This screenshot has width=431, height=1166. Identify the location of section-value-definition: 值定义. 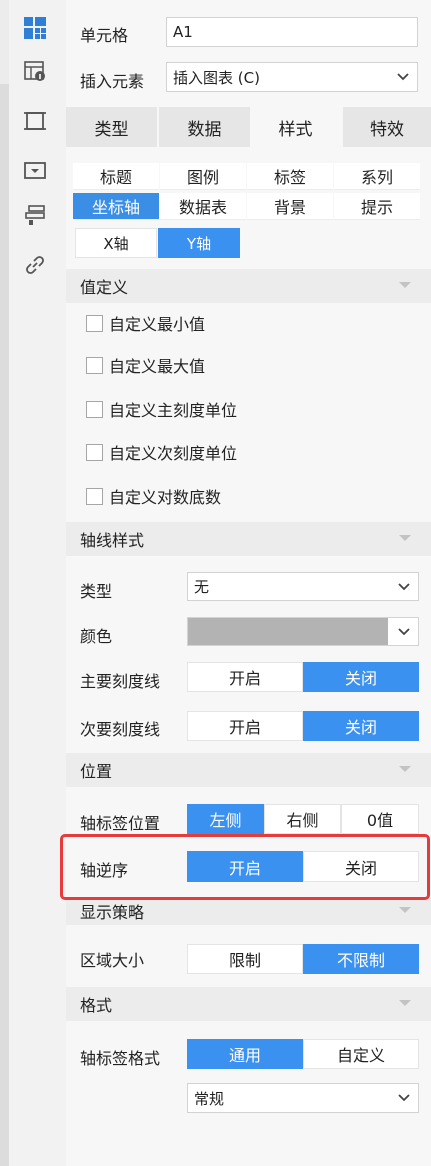
(248, 286).